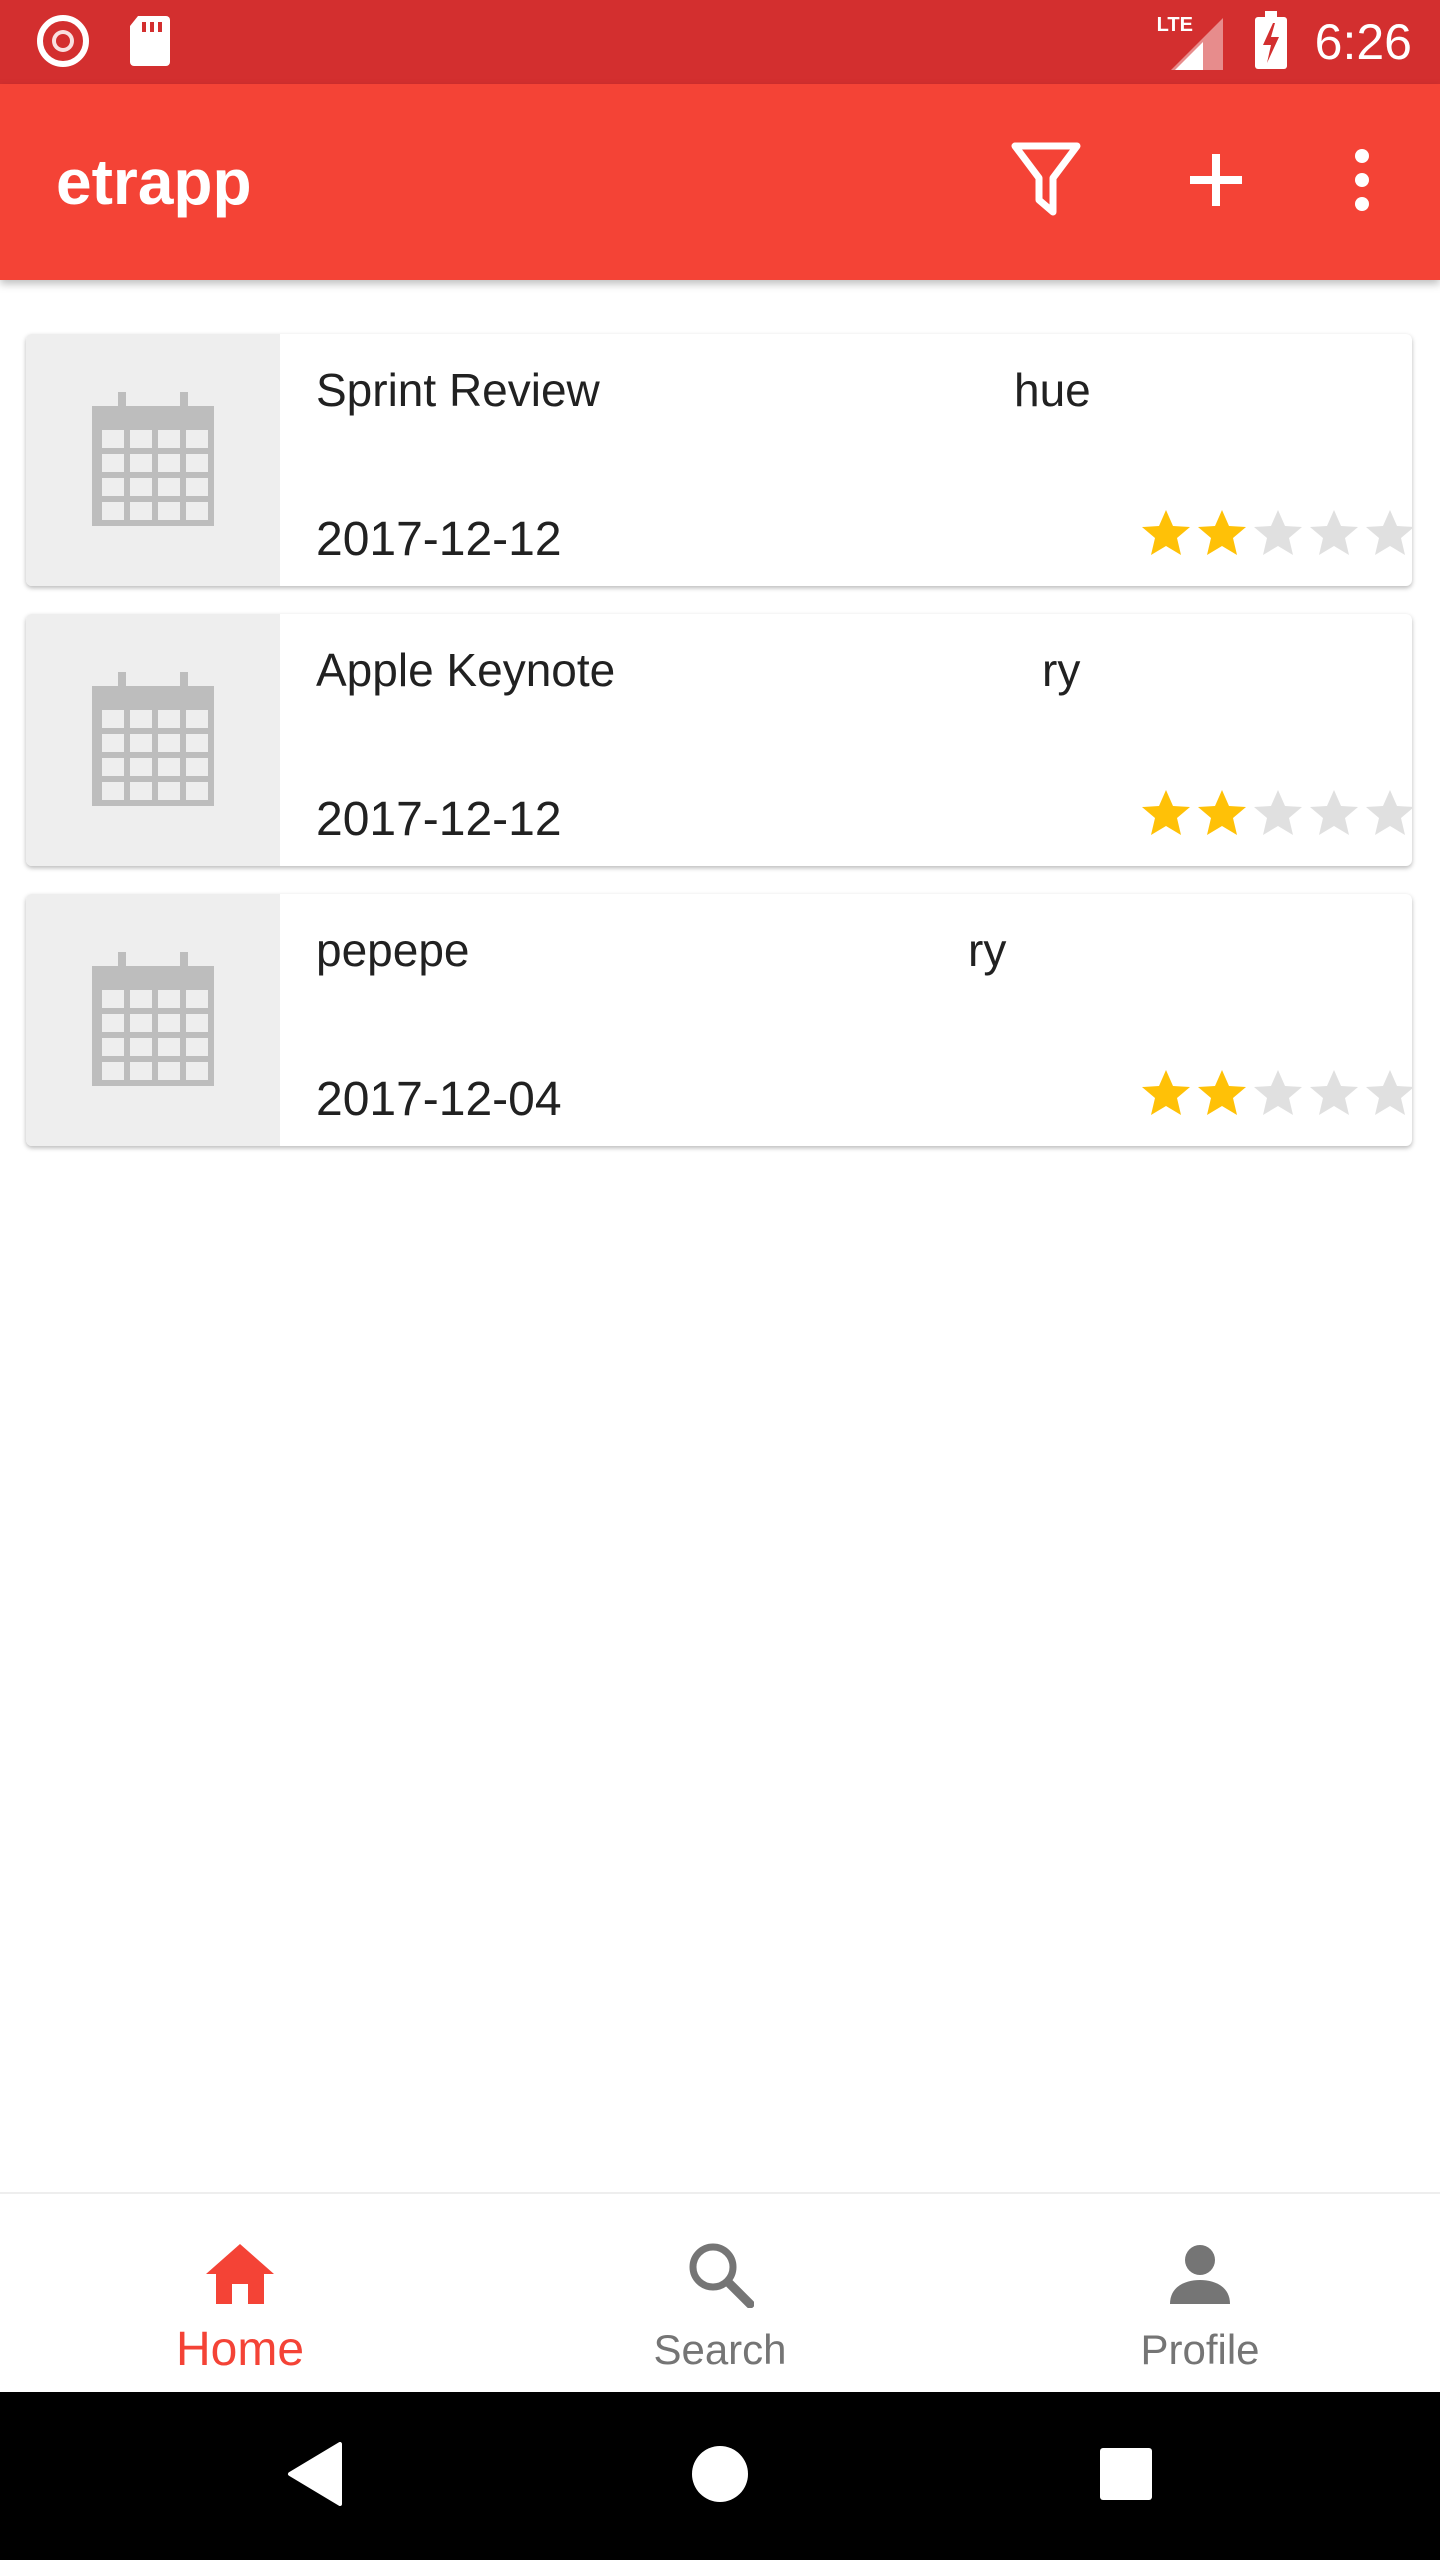 This screenshot has width=1440, height=2560. I want to click on more-vert-icon, so click(1362, 182).